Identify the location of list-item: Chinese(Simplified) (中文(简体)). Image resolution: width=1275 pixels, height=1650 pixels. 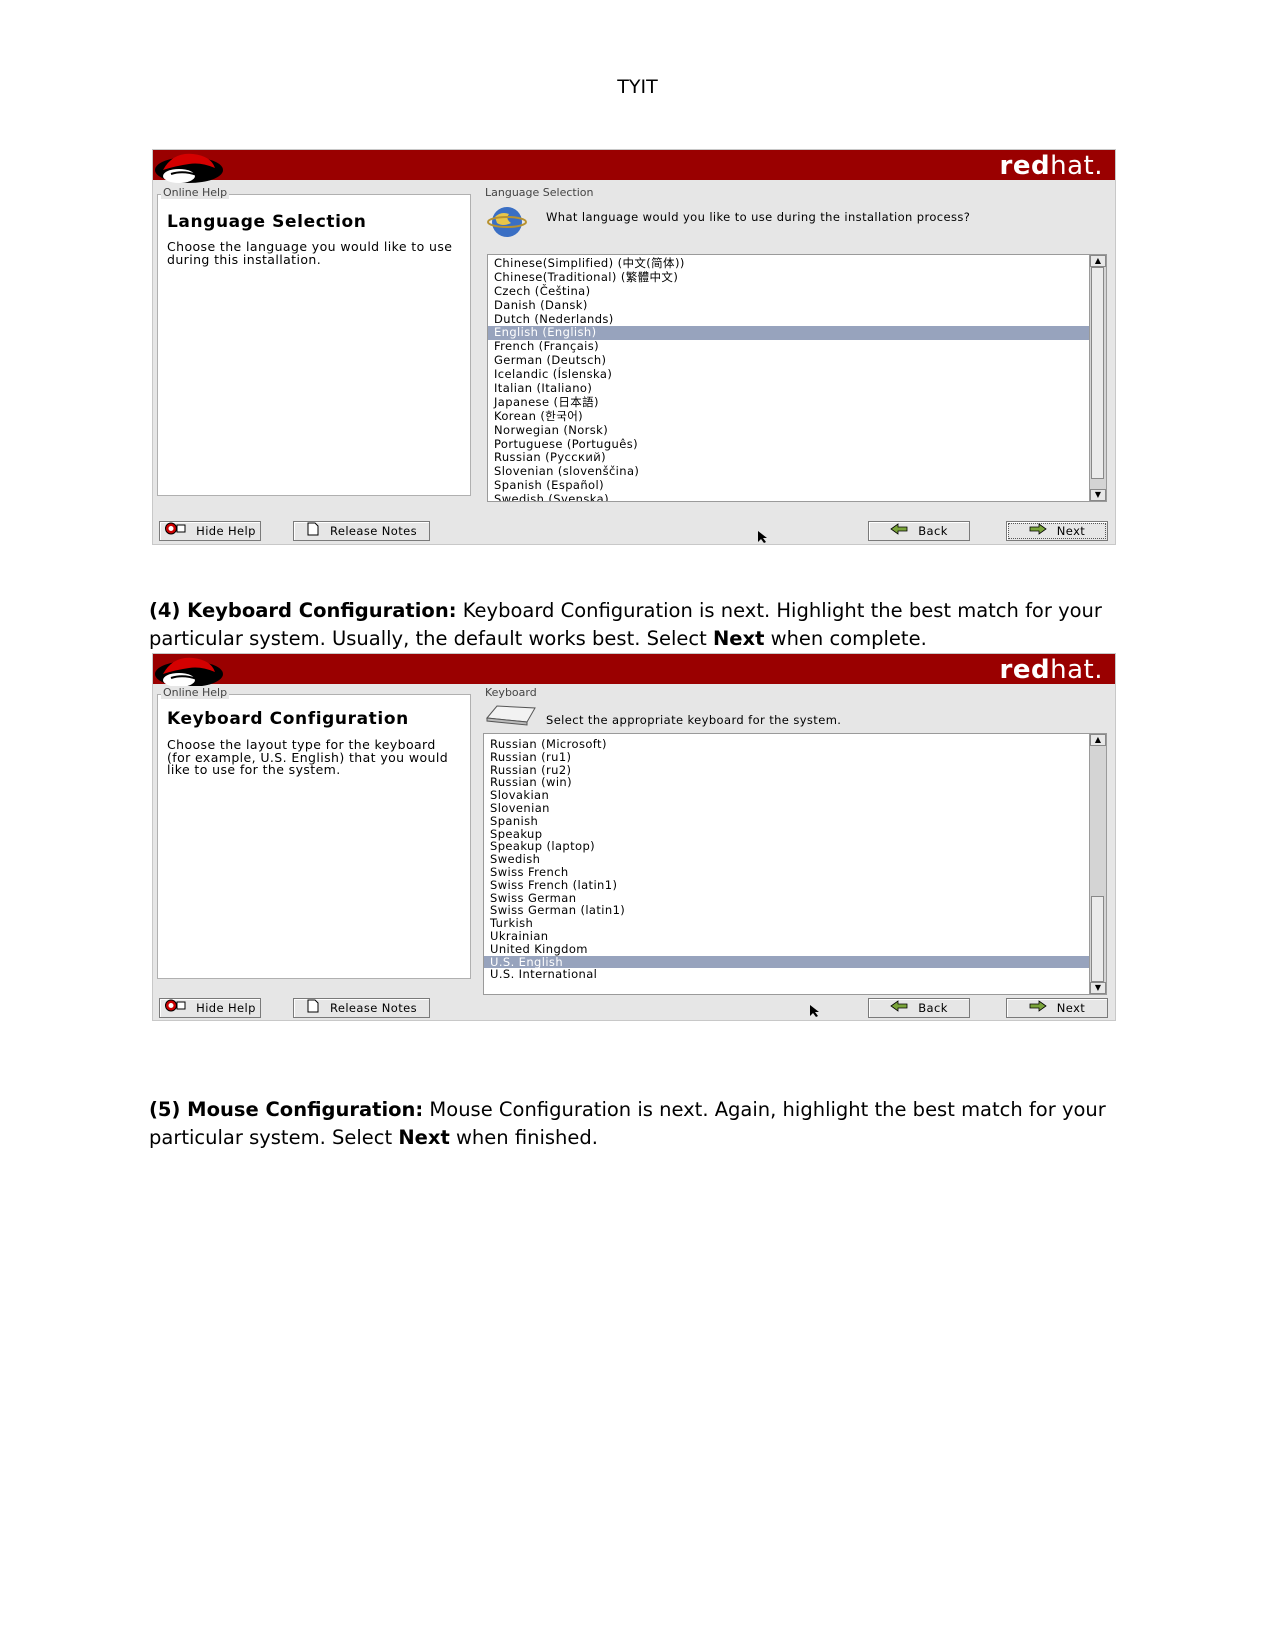
(797, 263).